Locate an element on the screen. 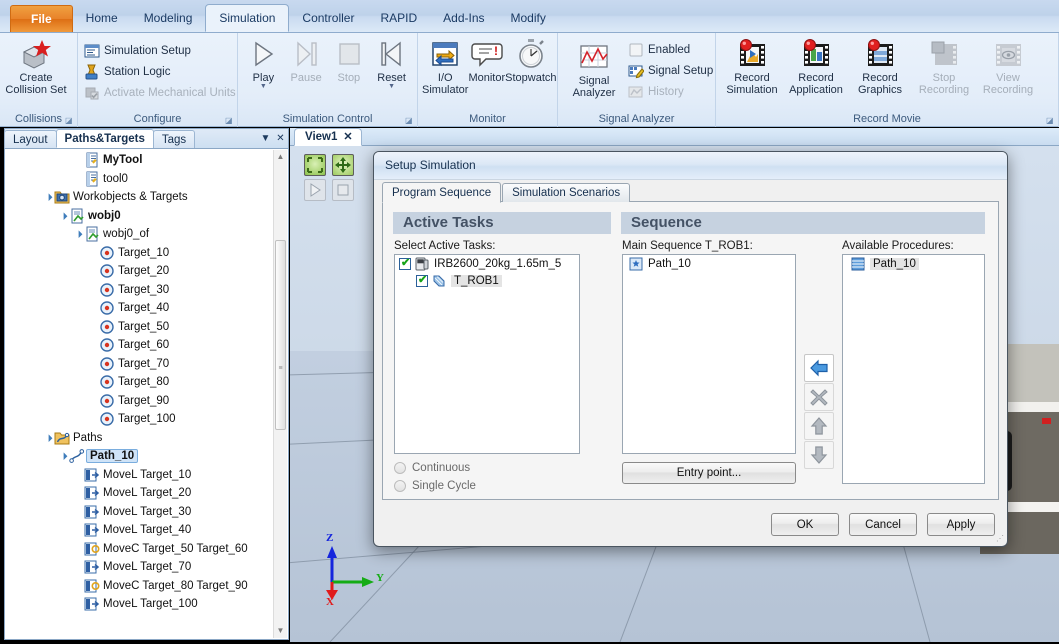 This screenshot has width=1059, height=644. apply-button: Apply is located at coordinates (961, 524).